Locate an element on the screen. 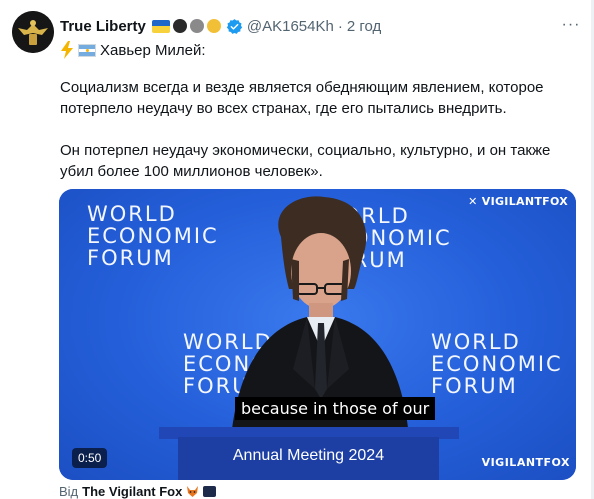 This screenshot has width=594, height=499. more-icon: ··· is located at coordinates (571, 24).